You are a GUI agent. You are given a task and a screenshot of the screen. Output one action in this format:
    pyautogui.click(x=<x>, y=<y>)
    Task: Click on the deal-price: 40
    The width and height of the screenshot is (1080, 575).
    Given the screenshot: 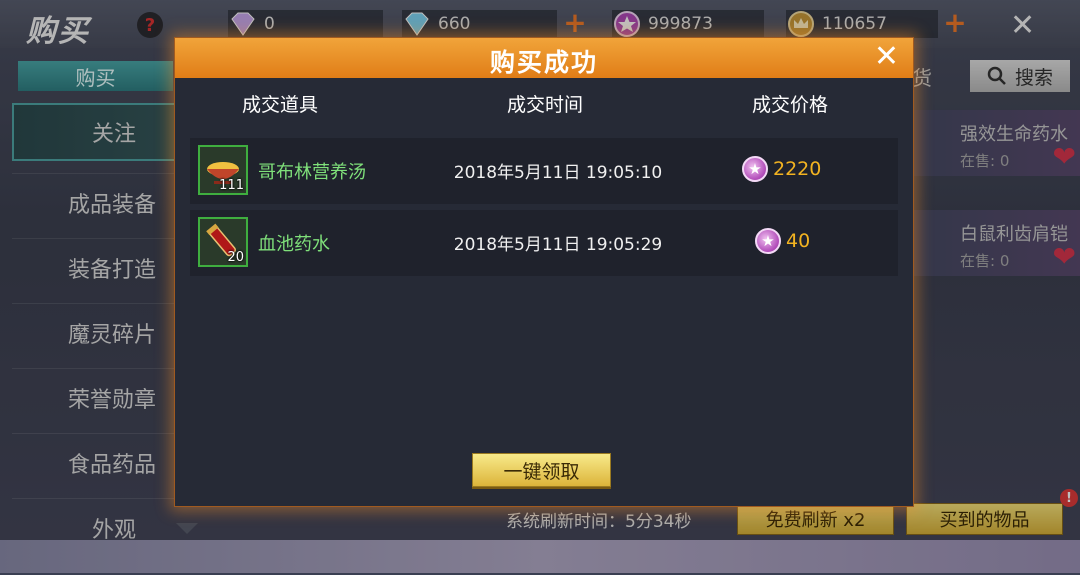 What is the action you would take?
    pyautogui.click(x=798, y=241)
    